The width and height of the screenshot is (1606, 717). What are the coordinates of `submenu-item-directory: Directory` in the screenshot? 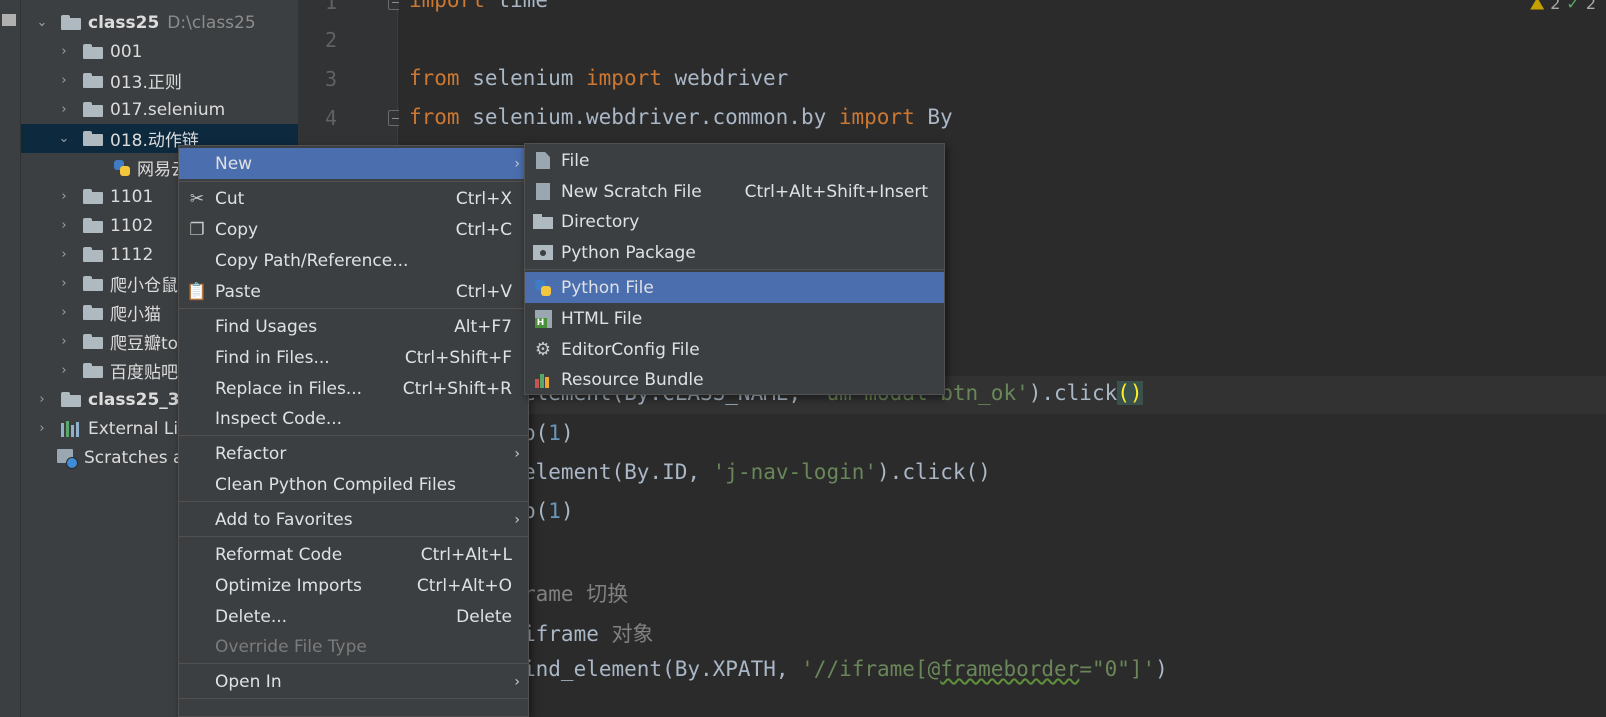 It's located at (734, 221).